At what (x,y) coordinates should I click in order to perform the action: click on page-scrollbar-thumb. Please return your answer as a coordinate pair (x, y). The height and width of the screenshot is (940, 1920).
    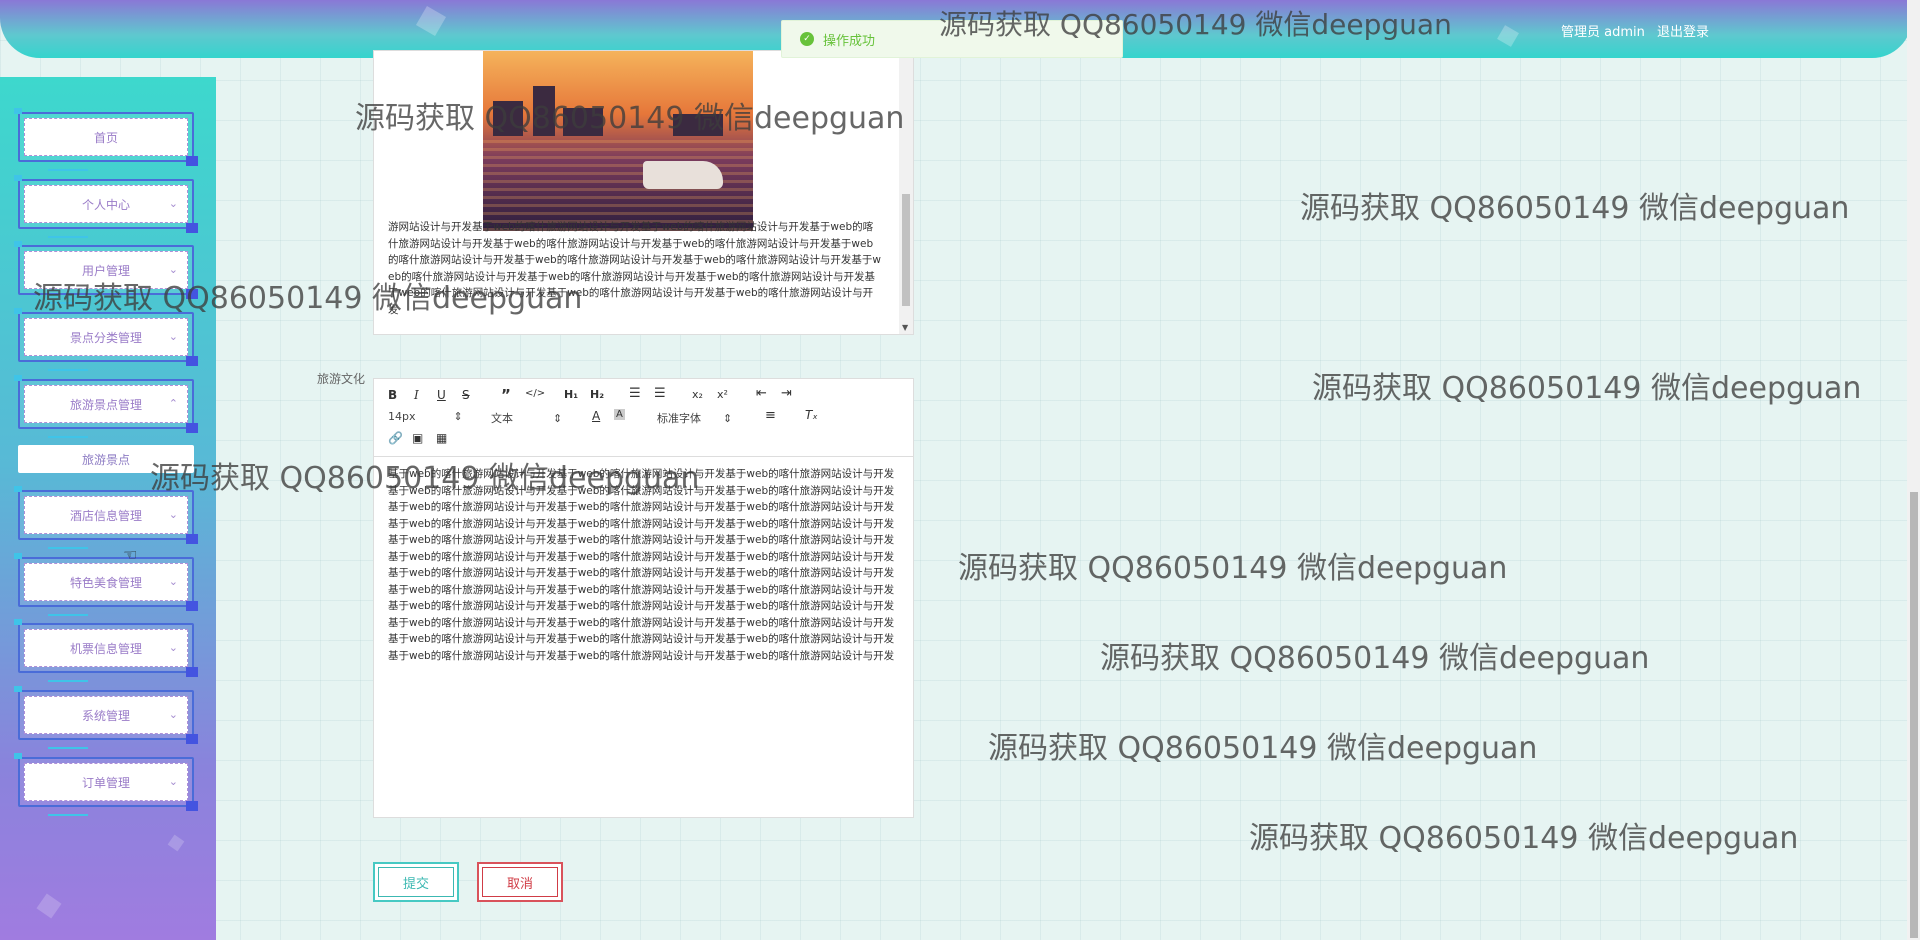
    Looking at the image, I should click on (1914, 715).